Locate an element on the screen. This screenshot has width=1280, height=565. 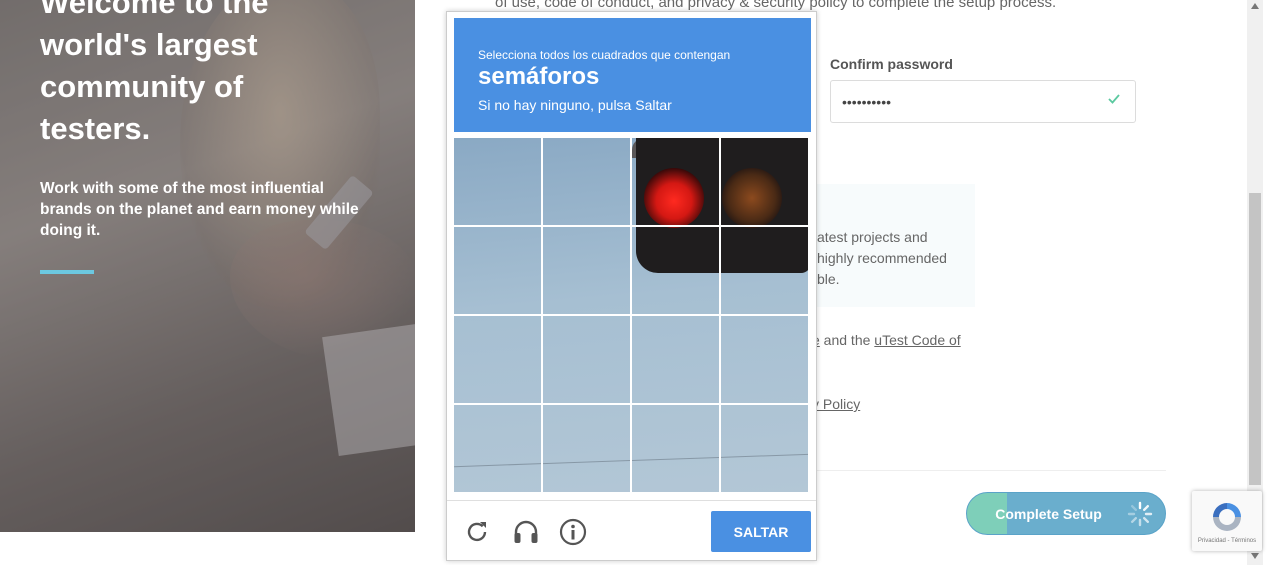
captcha-hint: Si no hay ninguno, pulsa Saltar is located at coordinates (575, 105).